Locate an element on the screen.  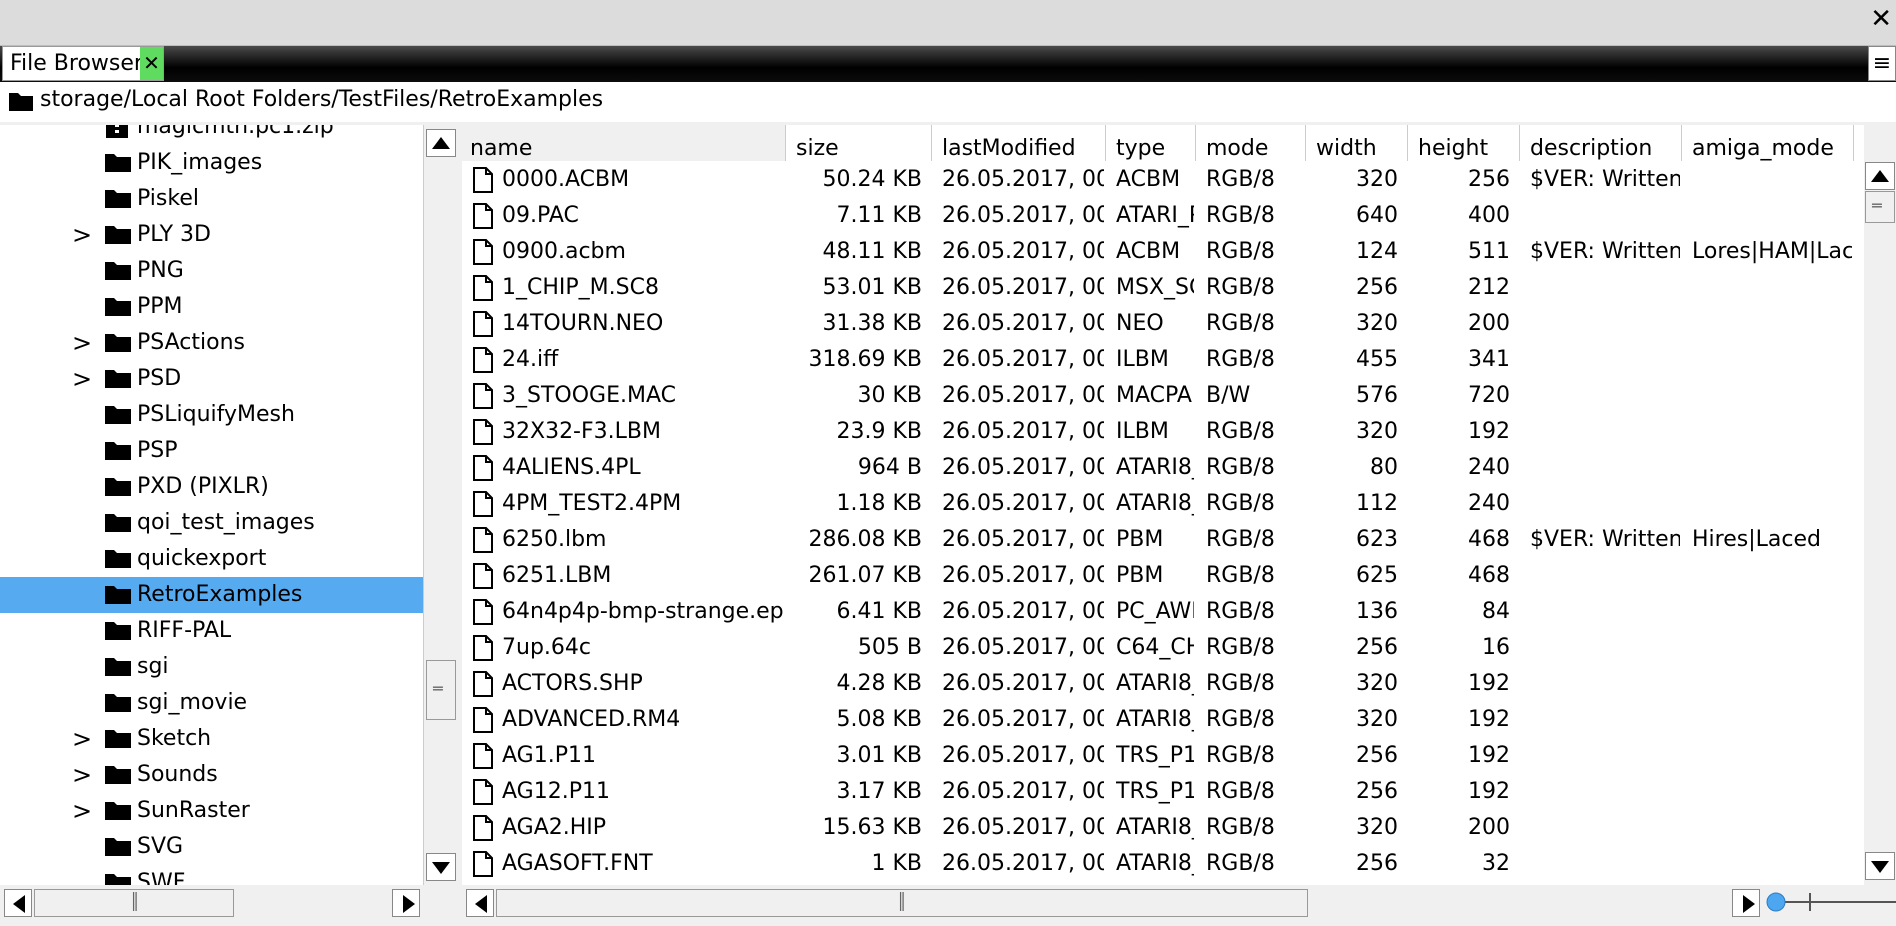
table-vertical-scrollbar: ═ is located at coordinates (1880, 521).